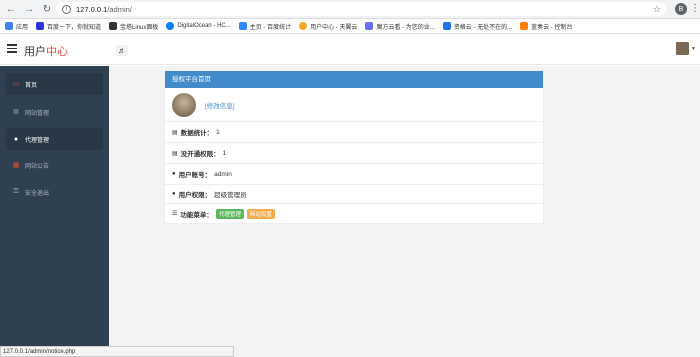 This screenshot has width=700, height=357. What do you see at coordinates (361, 9) in the screenshot?
I see `address-bar: i 127.0.0.1 /admin/ ☆` at bounding box center [361, 9].